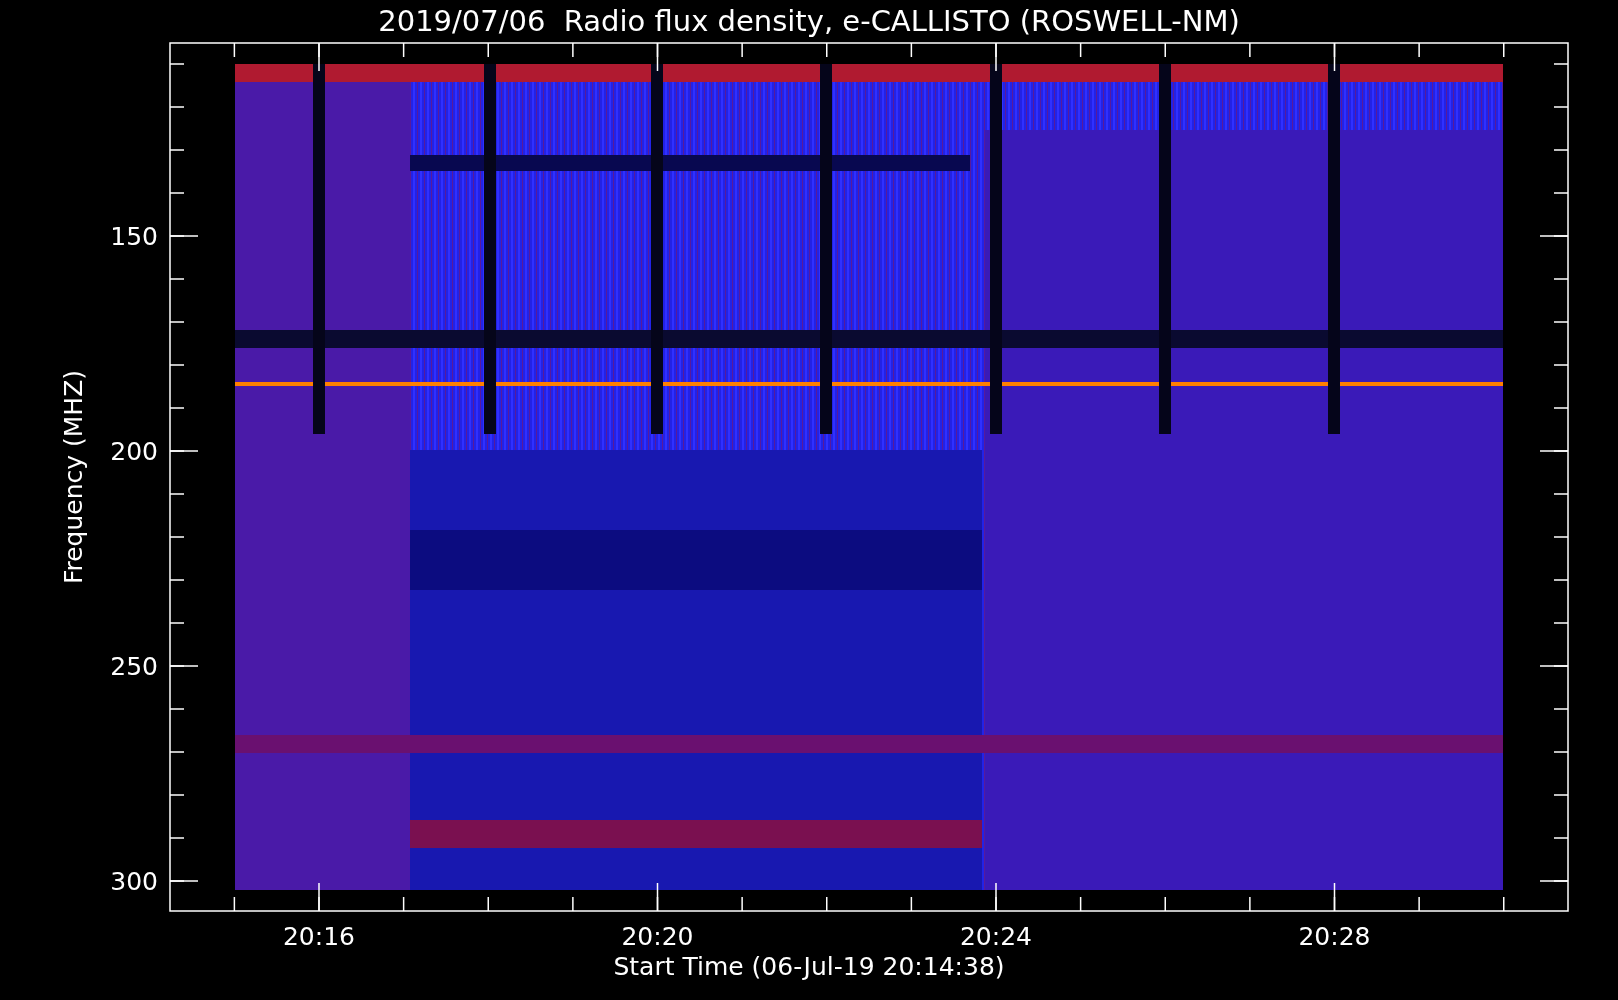 The height and width of the screenshot is (1000, 1618). I want to click on tick-label: 250, so click(134, 666).